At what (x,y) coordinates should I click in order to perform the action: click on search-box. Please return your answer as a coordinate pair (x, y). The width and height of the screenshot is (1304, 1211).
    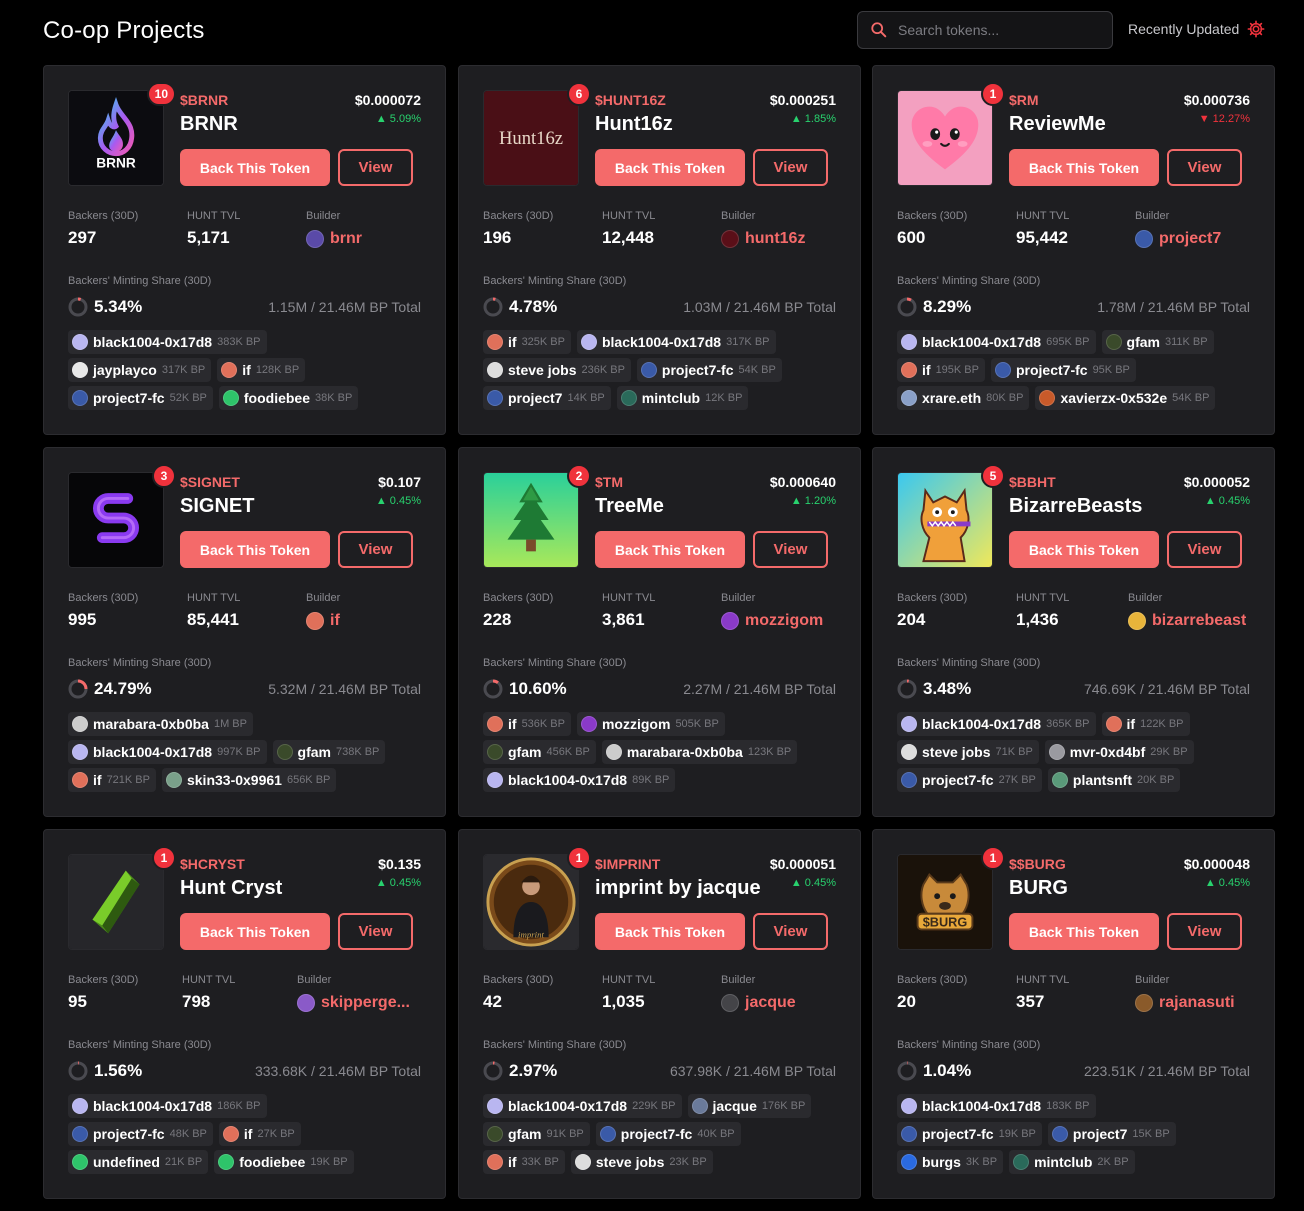
    Looking at the image, I should click on (985, 30).